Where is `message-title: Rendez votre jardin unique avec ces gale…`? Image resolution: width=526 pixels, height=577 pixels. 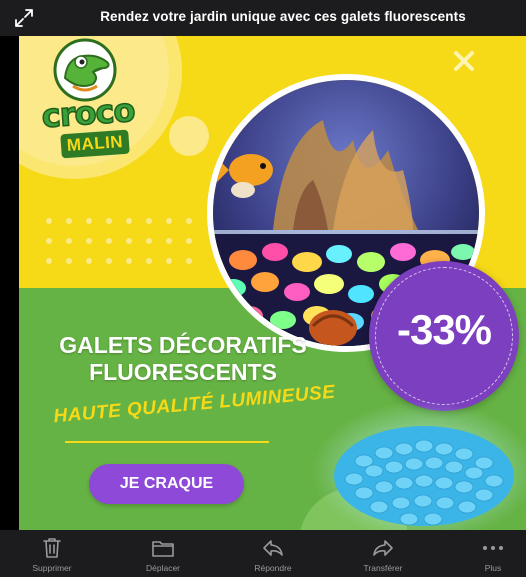
message-title: Rendez votre jardin unique avec ces gale… is located at coordinates (283, 16).